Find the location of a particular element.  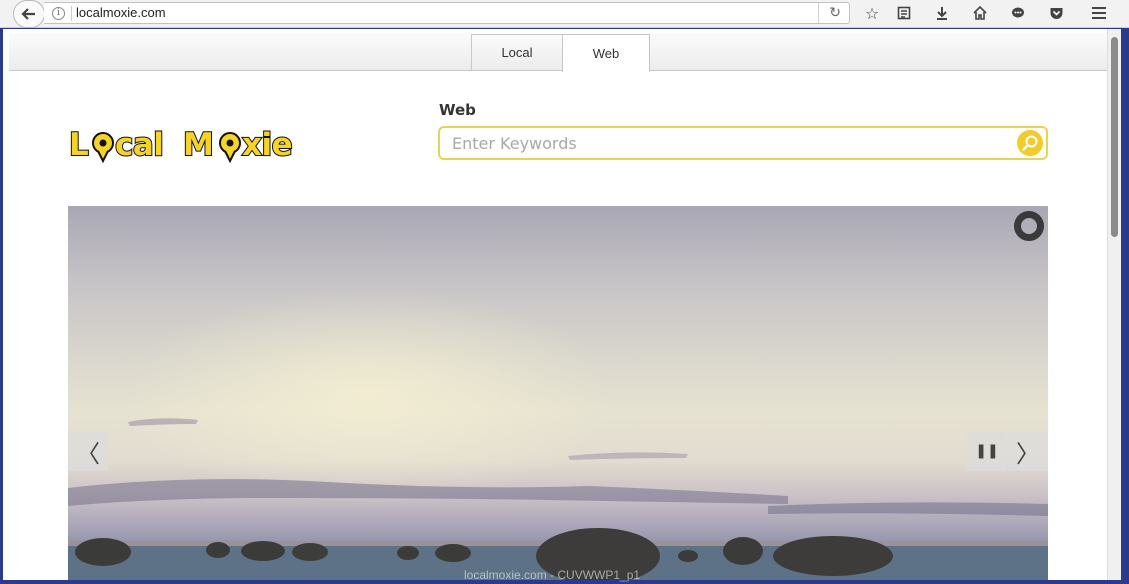

back-button is located at coordinates (29, 14).